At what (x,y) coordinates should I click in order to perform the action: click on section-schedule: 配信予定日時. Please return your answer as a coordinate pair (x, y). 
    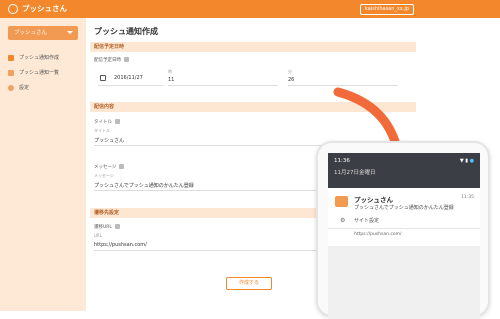
    Looking at the image, I should click on (253, 47).